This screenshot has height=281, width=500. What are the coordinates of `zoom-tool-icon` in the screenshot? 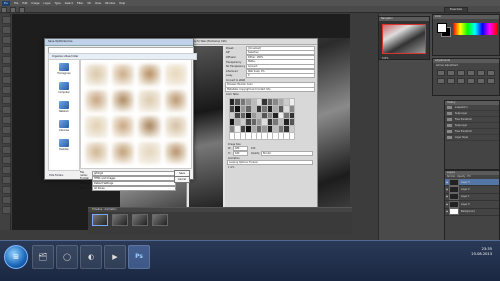 It's located at (6, 210).